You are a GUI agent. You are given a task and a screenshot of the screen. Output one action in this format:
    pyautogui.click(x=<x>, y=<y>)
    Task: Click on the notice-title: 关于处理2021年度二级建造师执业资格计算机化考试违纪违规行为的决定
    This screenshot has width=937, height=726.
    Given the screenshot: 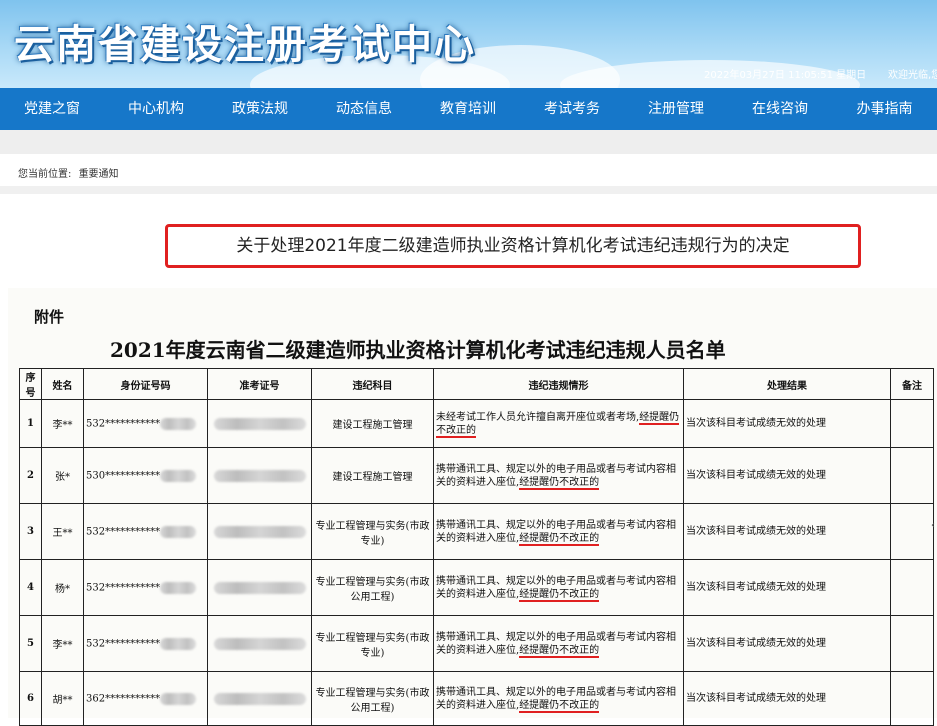 What is the action you would take?
    pyautogui.click(x=513, y=246)
    